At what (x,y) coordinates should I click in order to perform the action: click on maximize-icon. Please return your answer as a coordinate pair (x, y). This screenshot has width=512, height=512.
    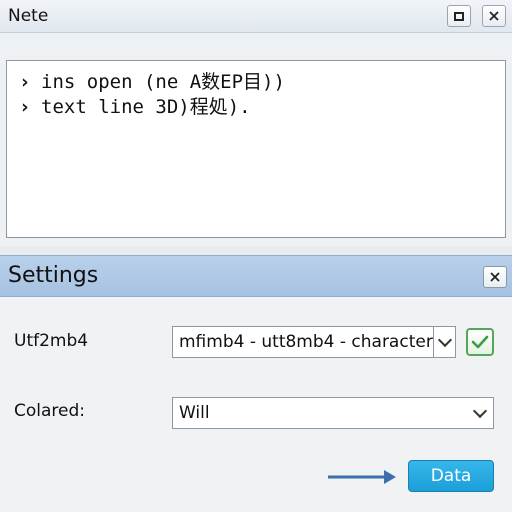
    Looking at the image, I should click on (459, 16).